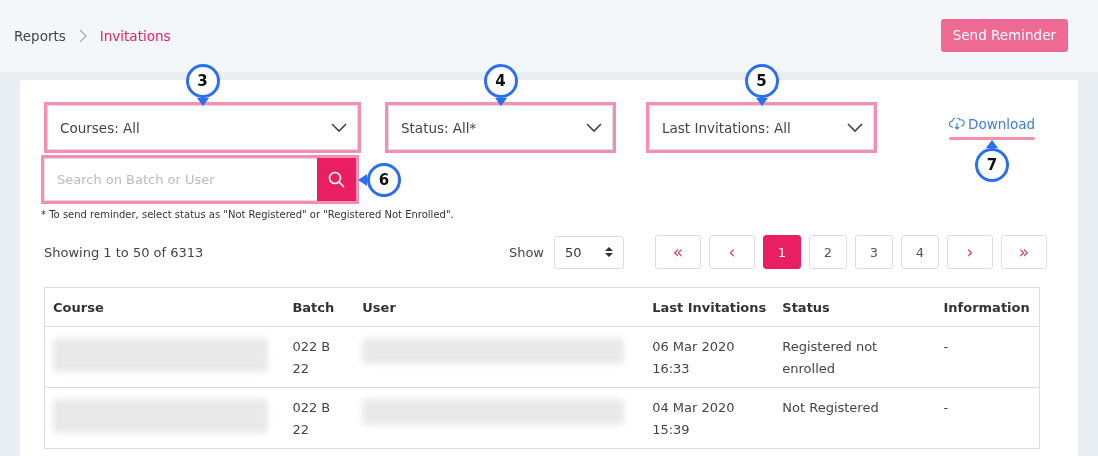  I want to click on table-cell: 06 Mar 2020 16:33, so click(709, 357).